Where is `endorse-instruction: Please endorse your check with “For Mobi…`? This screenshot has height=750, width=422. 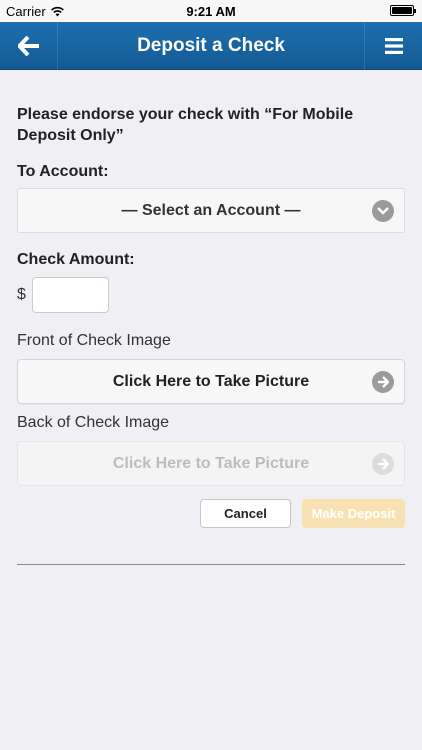
endorse-instruction: Please endorse your check with “For Mobi… is located at coordinates (185, 125).